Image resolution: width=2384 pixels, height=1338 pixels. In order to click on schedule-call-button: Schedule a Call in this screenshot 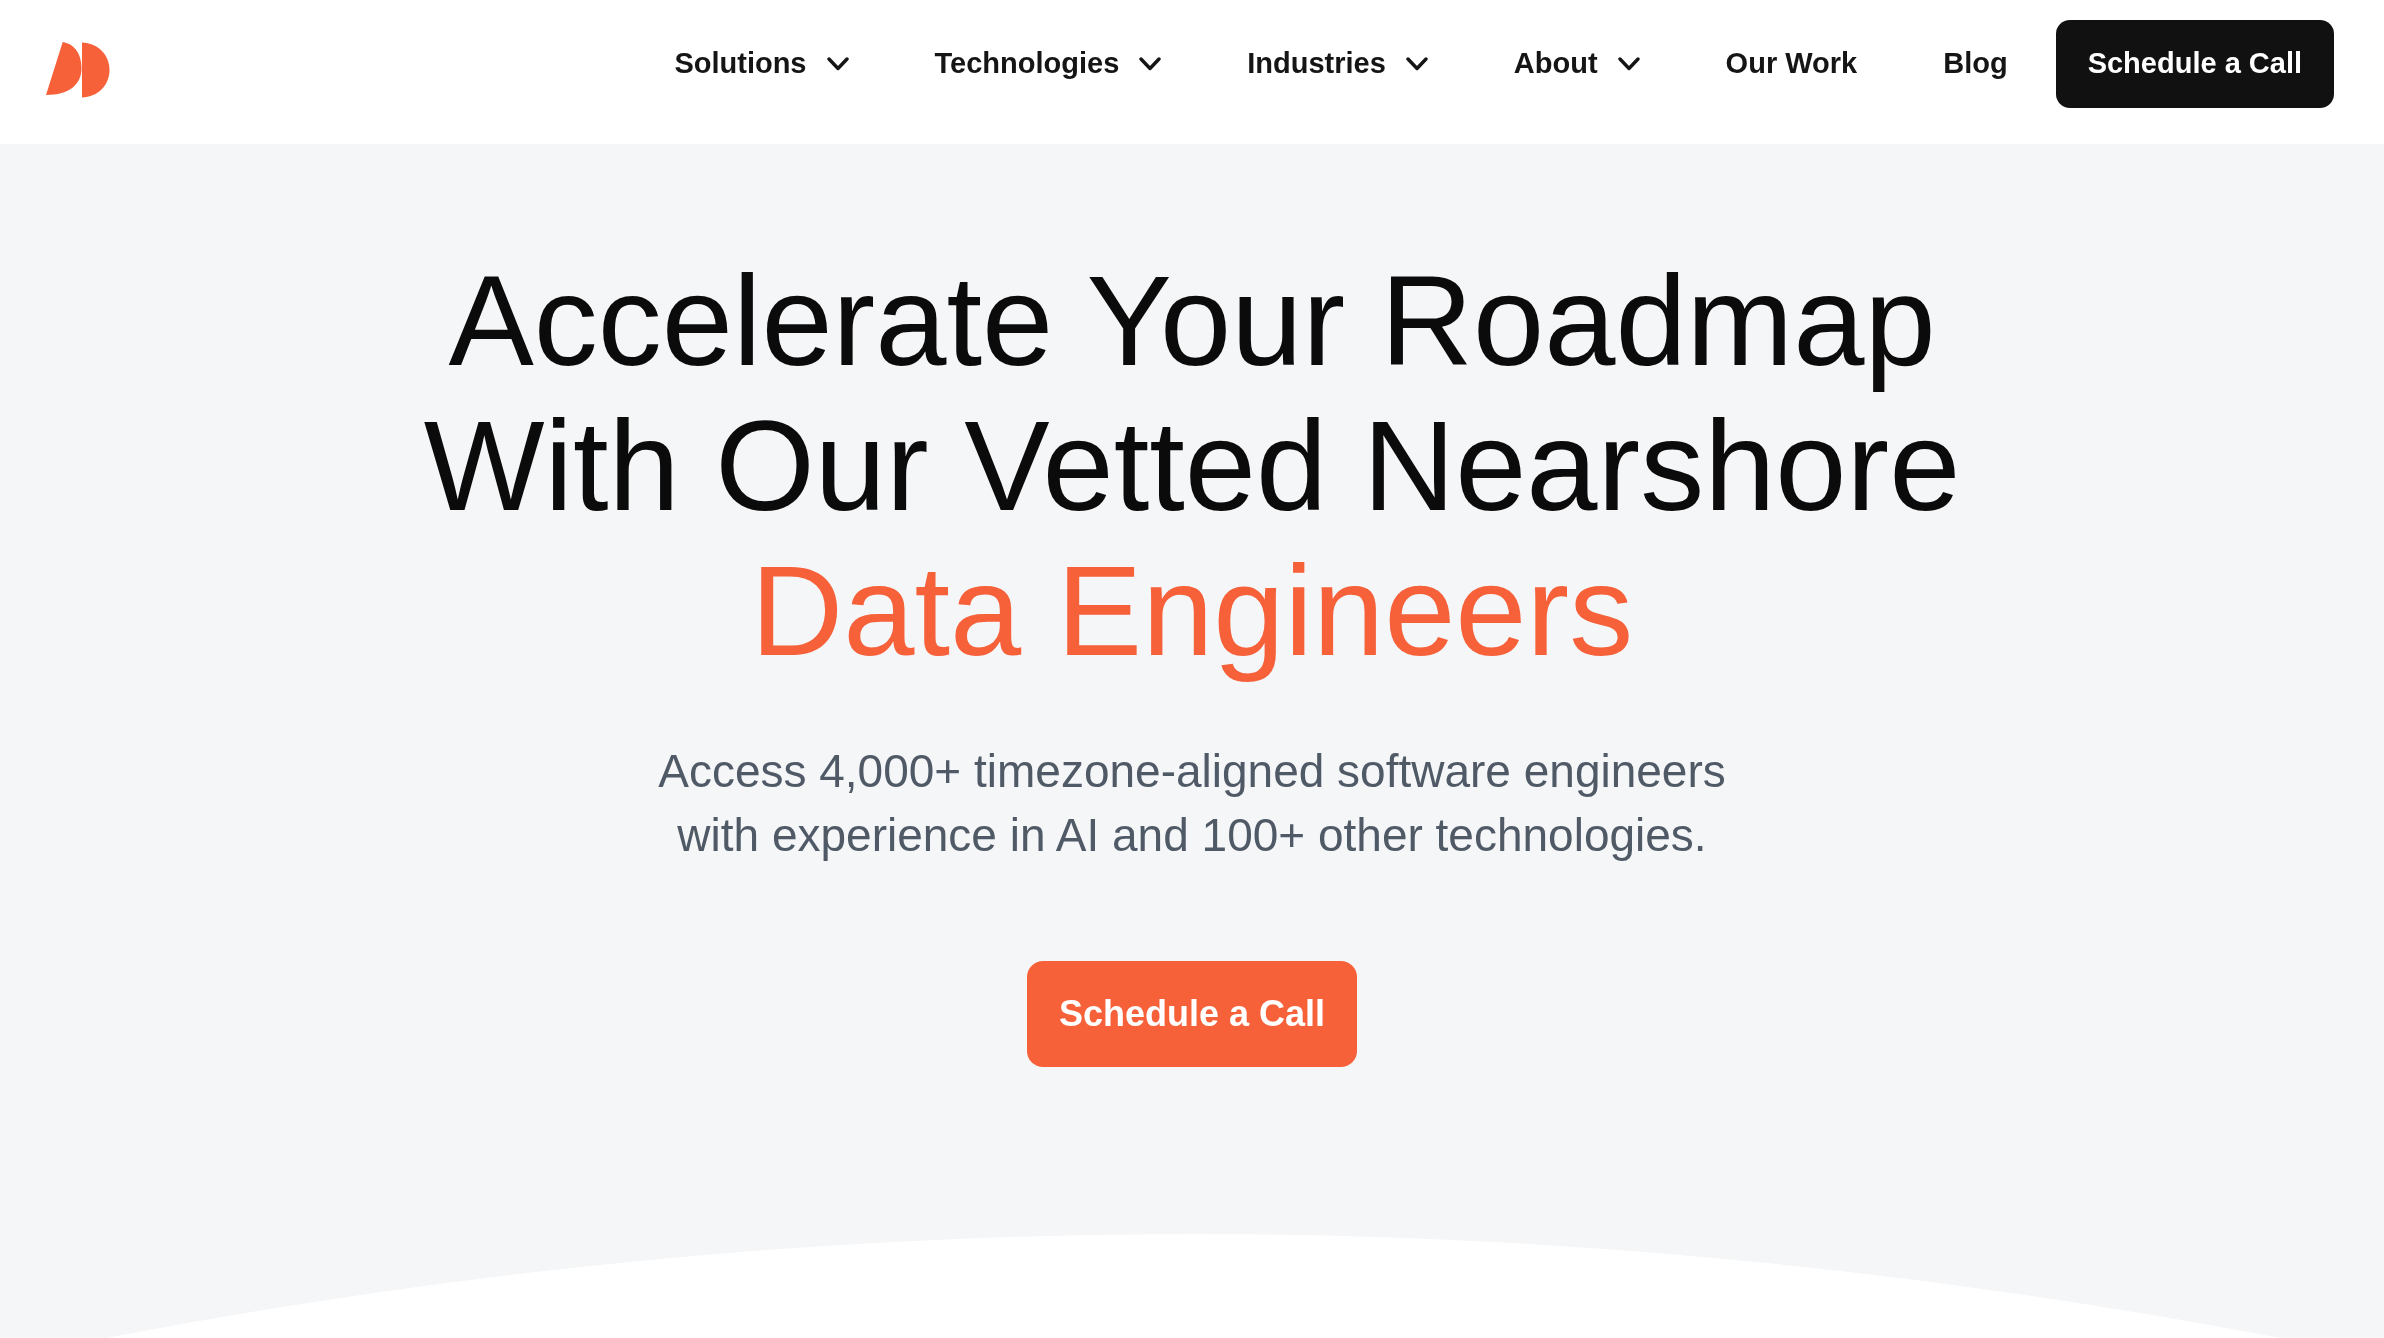, I will do `click(2194, 64)`.